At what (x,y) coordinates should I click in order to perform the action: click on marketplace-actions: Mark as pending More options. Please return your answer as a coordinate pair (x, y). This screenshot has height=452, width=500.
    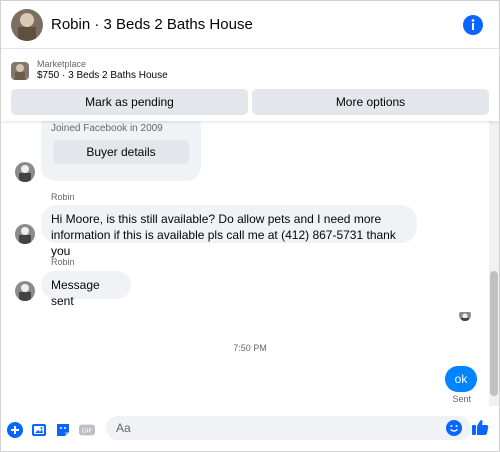
    Looking at the image, I should click on (250, 102).